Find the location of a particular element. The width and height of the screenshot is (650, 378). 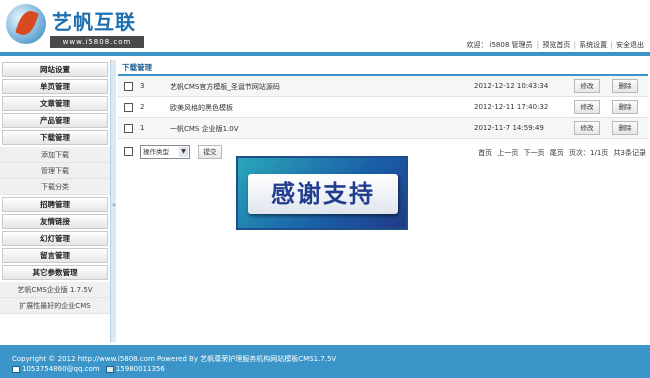

top-nav: 欢迎： i5808 管理员 | 预览首页 | 系统设置 | 安全退出 is located at coordinates (555, 45).